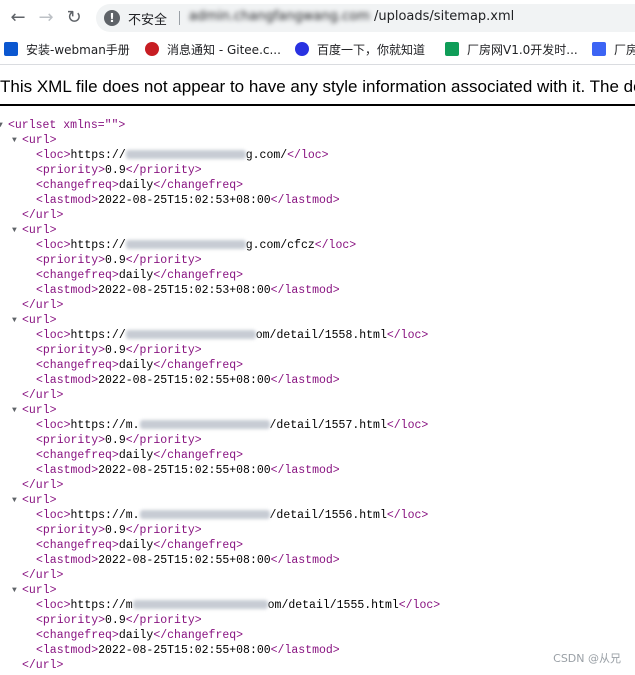  What do you see at coordinates (46, 18) in the screenshot?
I see `forward-icon: →` at bounding box center [46, 18].